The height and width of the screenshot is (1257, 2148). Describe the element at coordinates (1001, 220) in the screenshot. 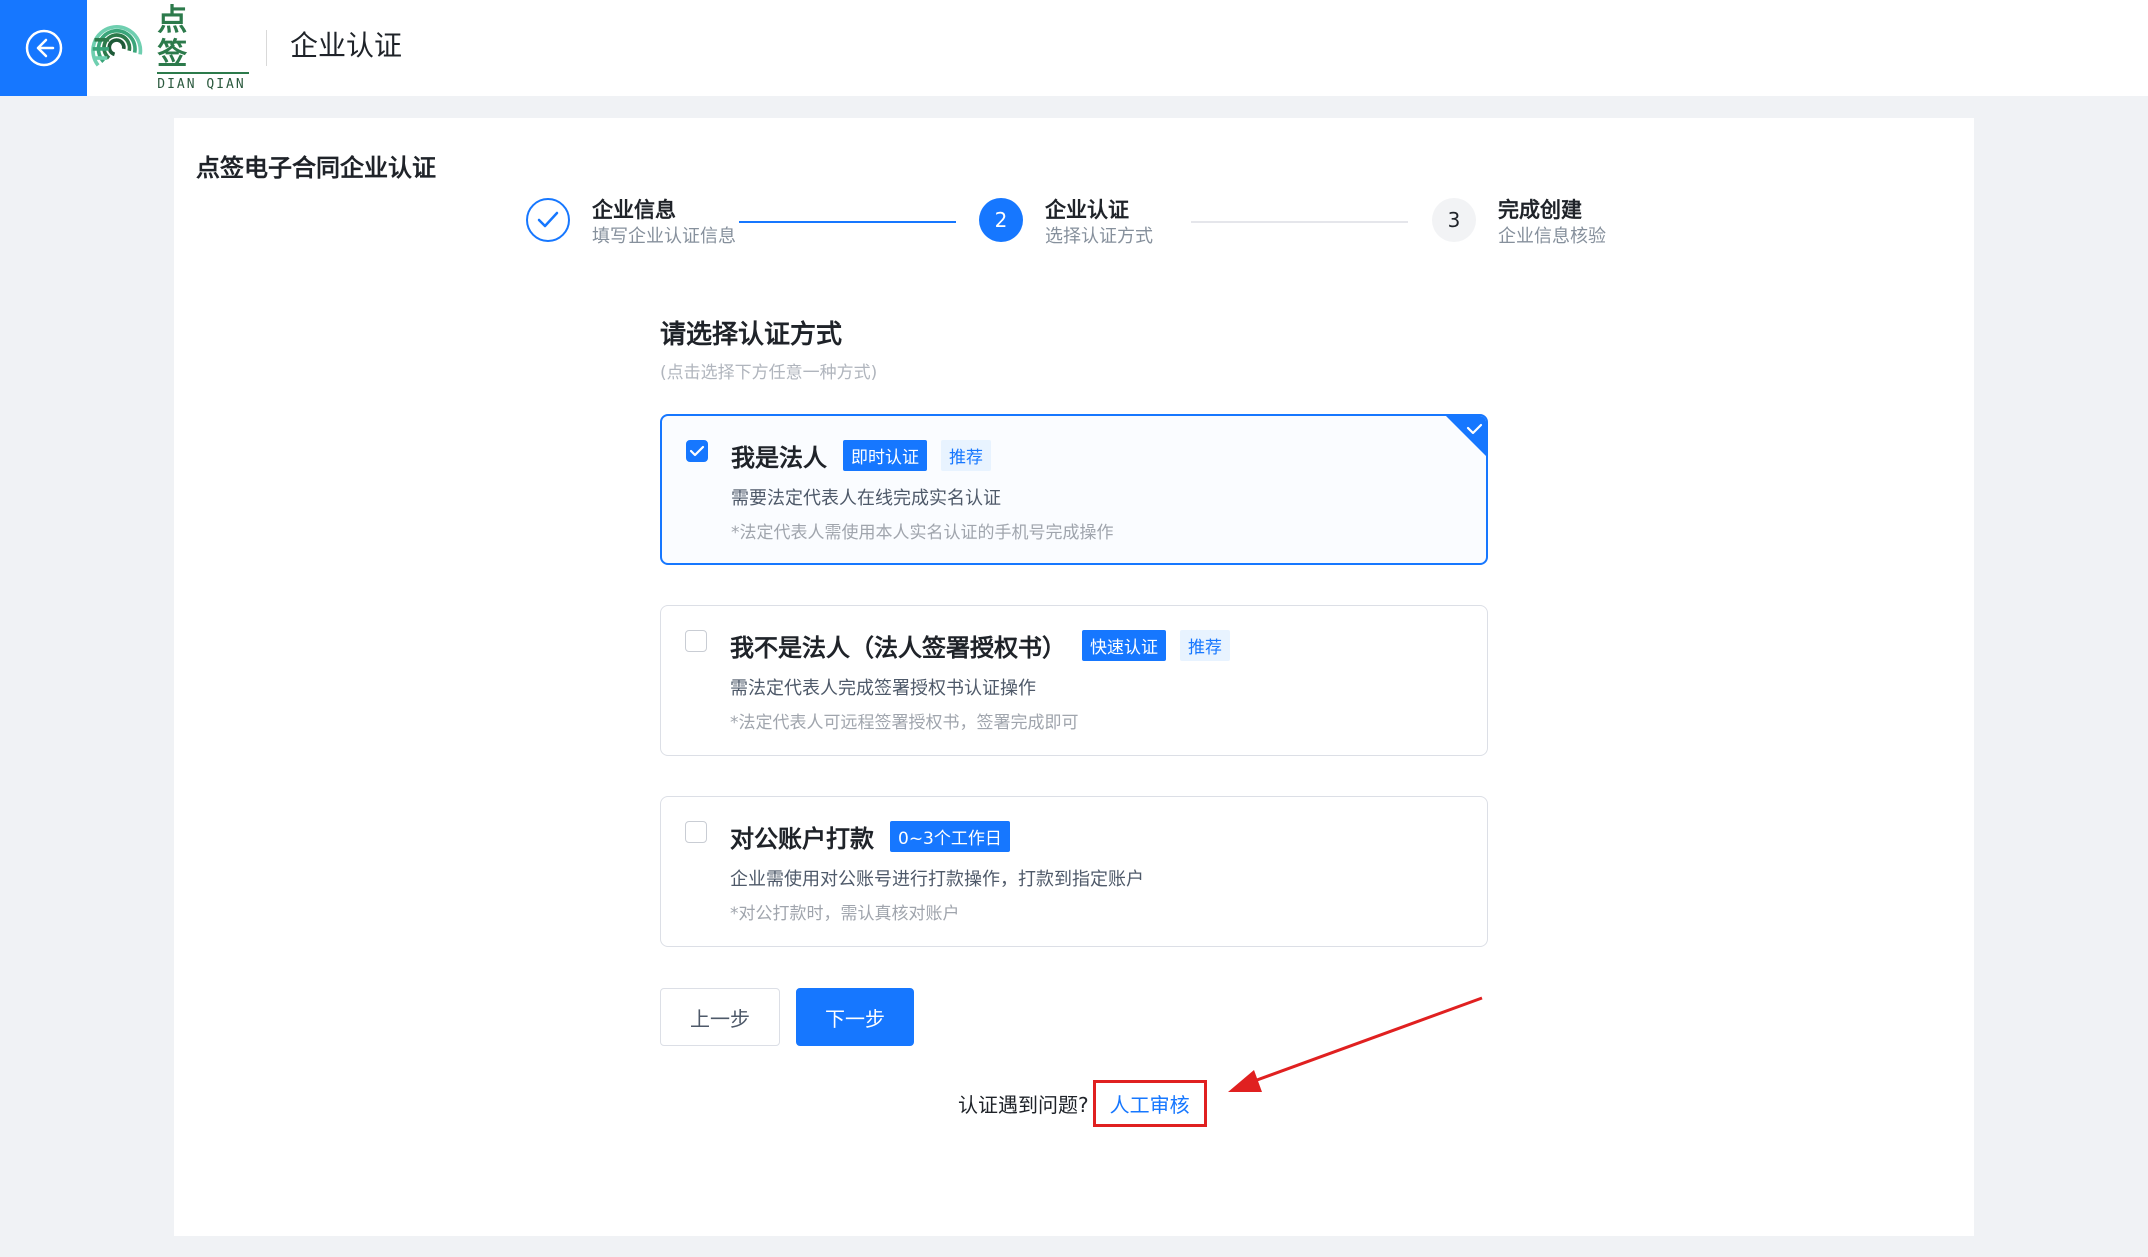

I see `step-2-circle: 2` at that location.